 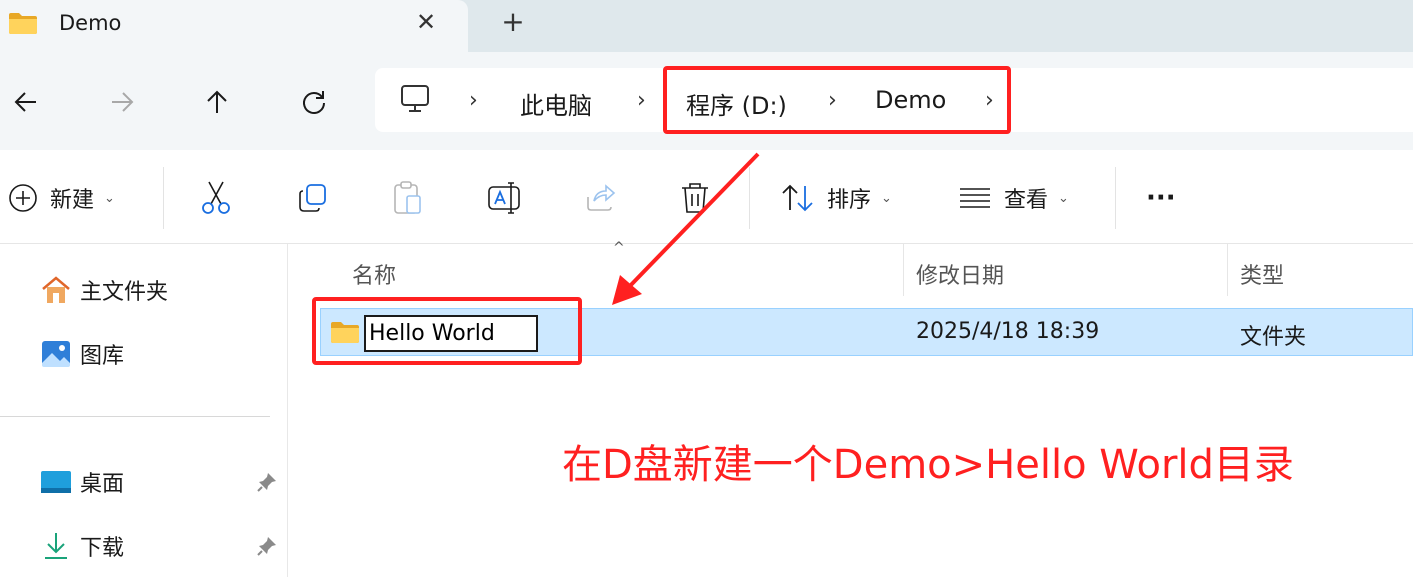 What do you see at coordinates (686, 228) in the screenshot?
I see `annotation-arrow-icon` at bounding box center [686, 228].